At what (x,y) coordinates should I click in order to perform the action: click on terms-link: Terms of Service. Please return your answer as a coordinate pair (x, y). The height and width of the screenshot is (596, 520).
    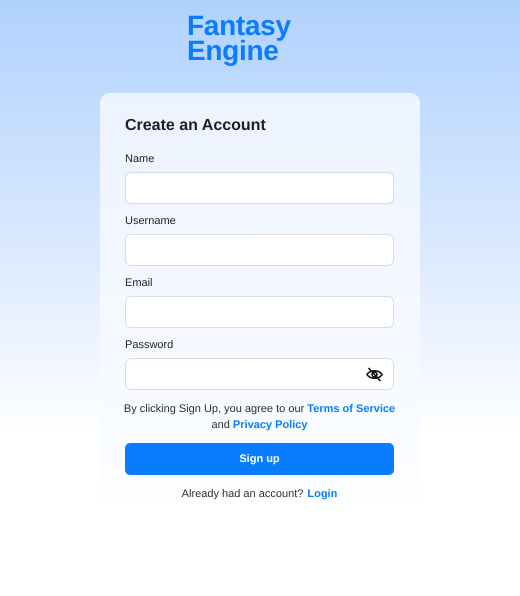
    Looking at the image, I should click on (351, 409).